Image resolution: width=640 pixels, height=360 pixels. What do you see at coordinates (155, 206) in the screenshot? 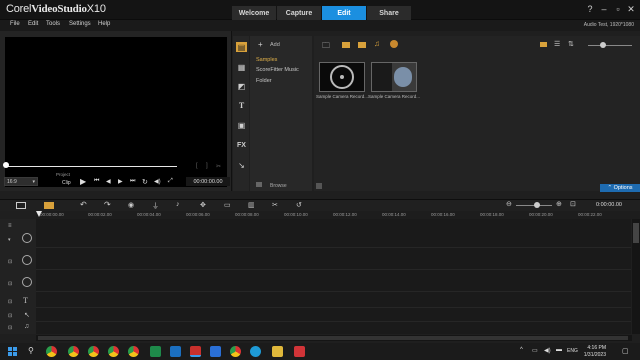
I see `sound-mixer-icon: ⏚` at bounding box center [155, 206].